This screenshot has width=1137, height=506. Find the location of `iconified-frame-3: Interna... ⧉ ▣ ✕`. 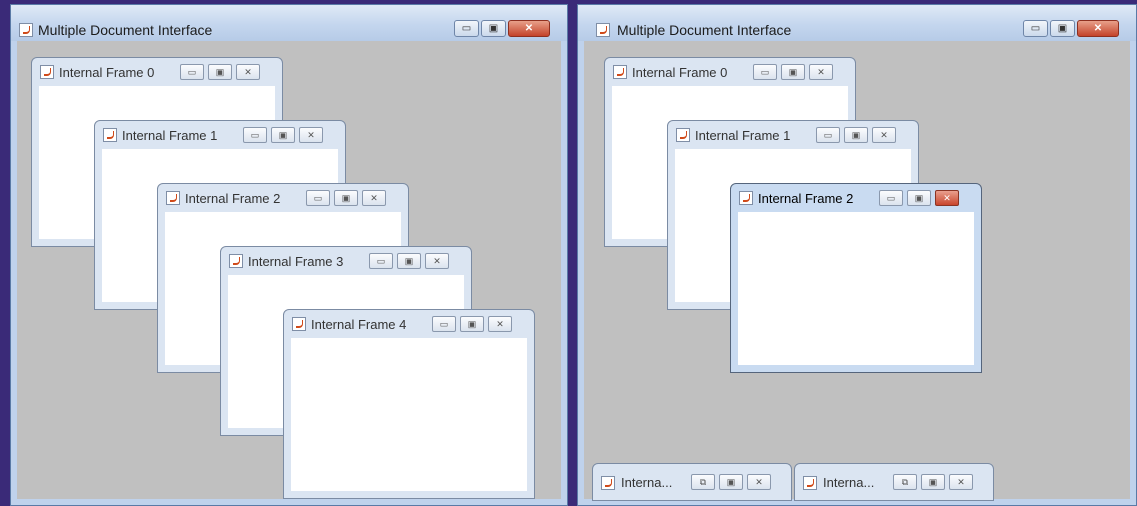

iconified-frame-3: Interna... ⧉ ▣ ✕ is located at coordinates (692, 482).